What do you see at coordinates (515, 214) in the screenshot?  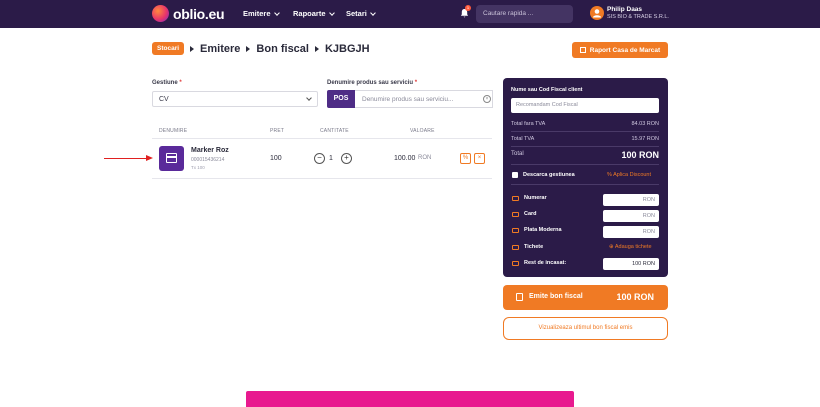 I see `card-icon` at bounding box center [515, 214].